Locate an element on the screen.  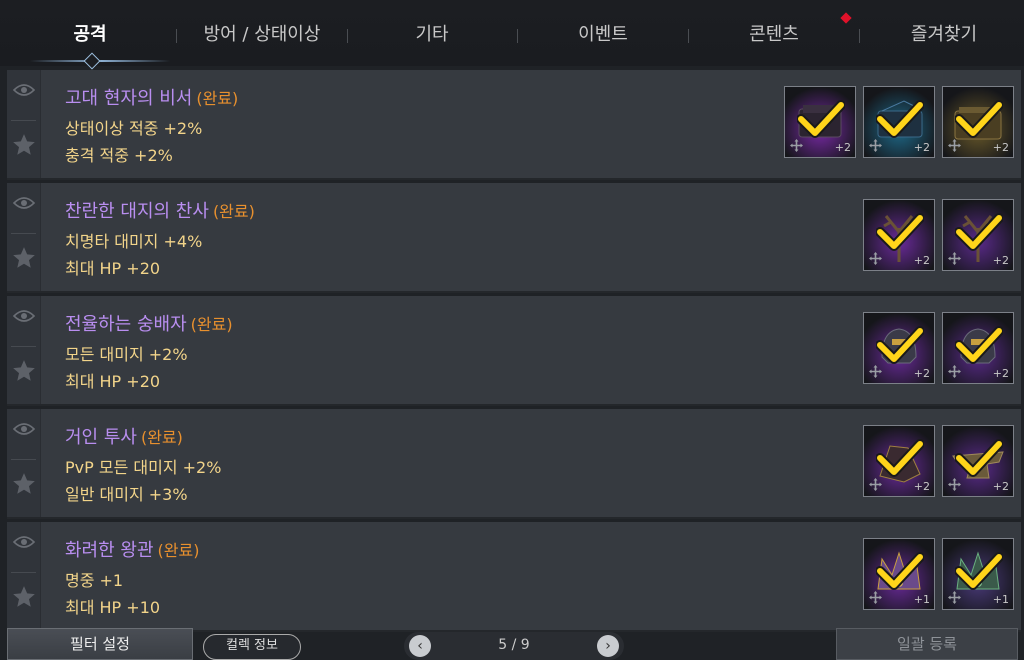
next-page-icon: › is located at coordinates (608, 646).